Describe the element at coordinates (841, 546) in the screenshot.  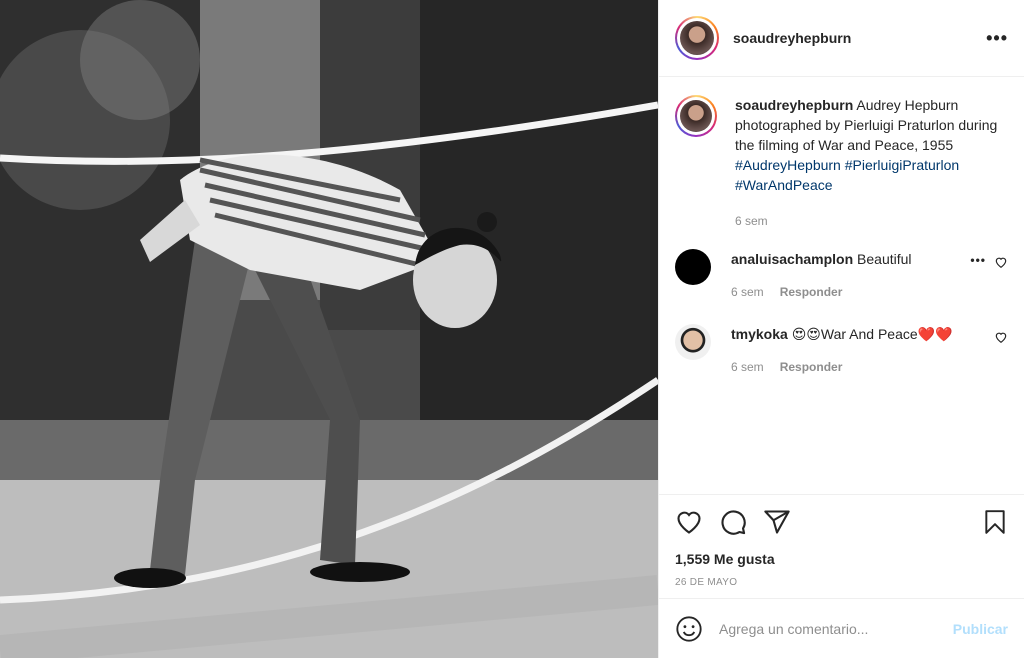
I see `post-actions: 1,559 Me gusta 26 DE MAYO` at that location.